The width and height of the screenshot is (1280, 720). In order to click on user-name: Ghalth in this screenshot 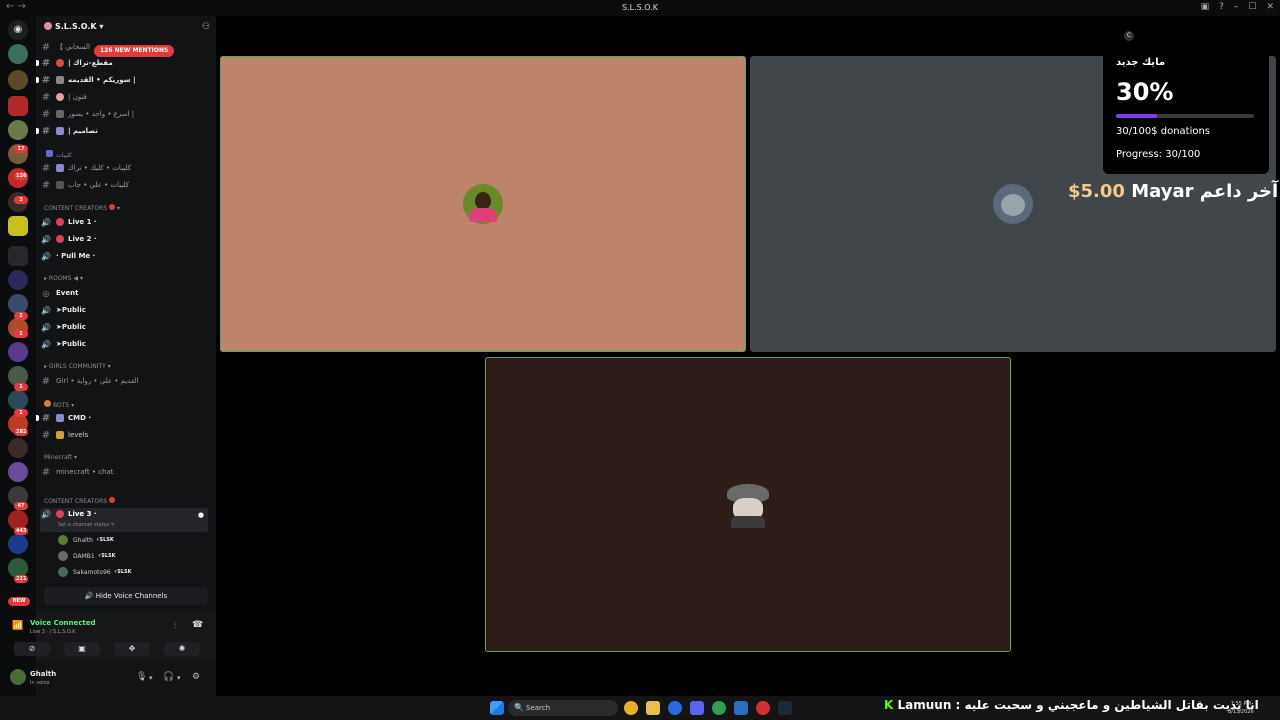, I will do `click(43, 674)`.